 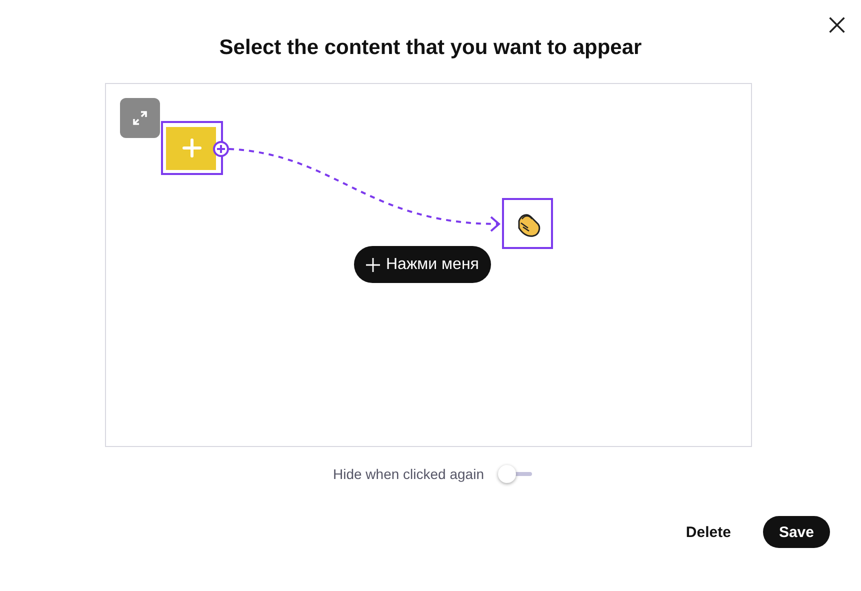 What do you see at coordinates (708, 532) in the screenshot?
I see `delete-button: Delete` at bounding box center [708, 532].